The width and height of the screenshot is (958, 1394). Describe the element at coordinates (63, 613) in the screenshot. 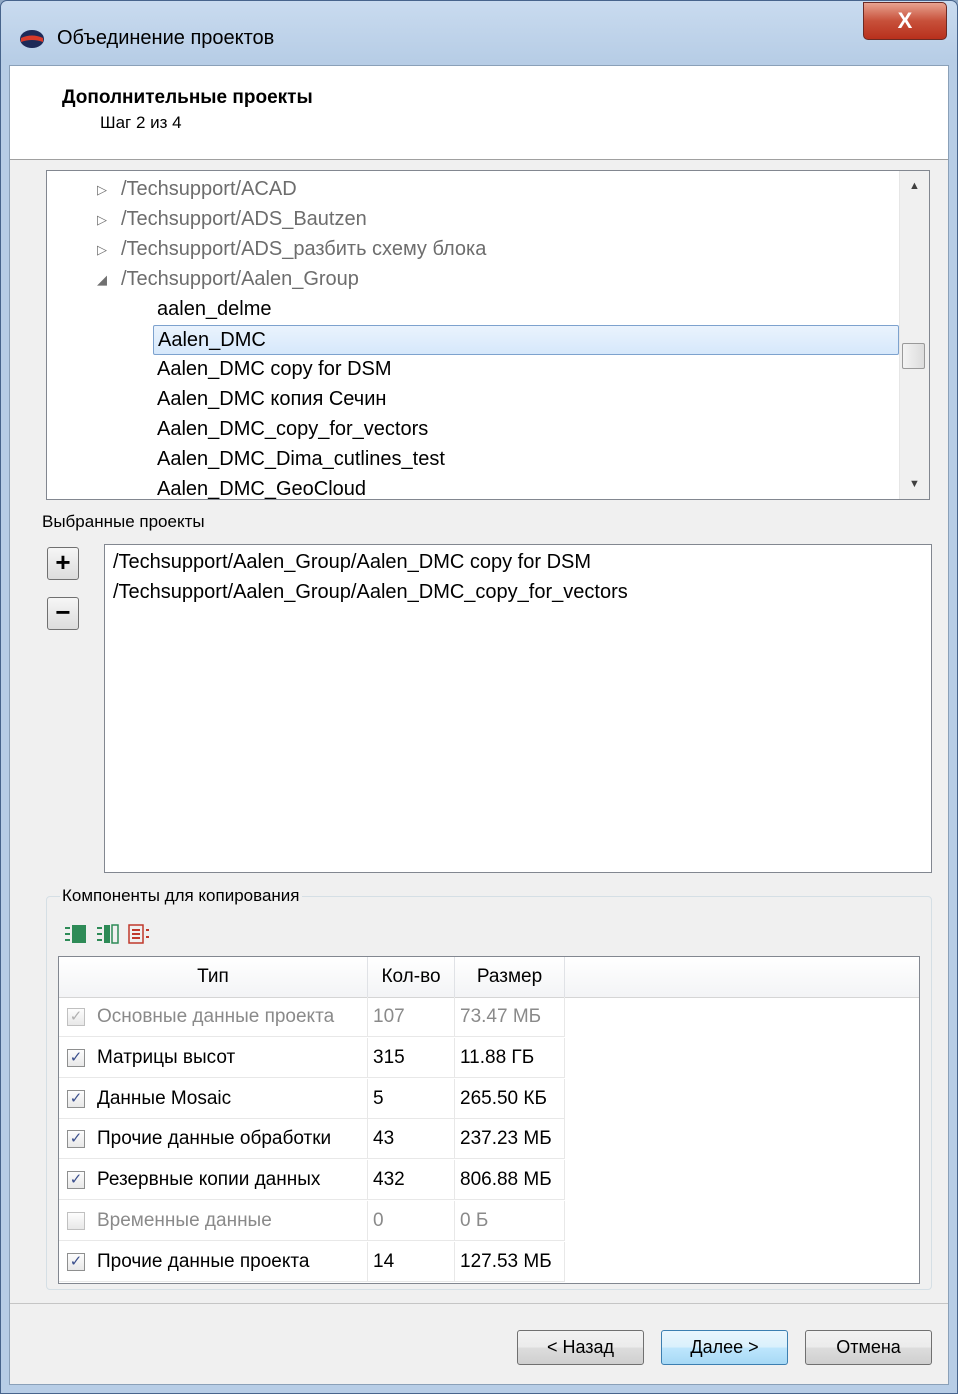

I see `remove-project-button: −` at that location.